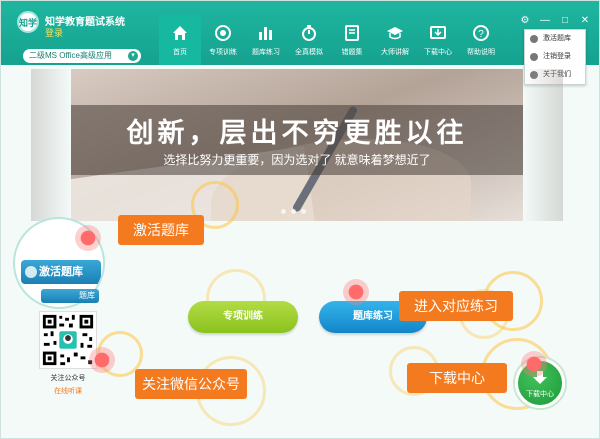 The width and height of the screenshot is (600, 439). What do you see at coordinates (525, 21) in the screenshot?
I see `gear-icon: ⚙` at bounding box center [525, 21].